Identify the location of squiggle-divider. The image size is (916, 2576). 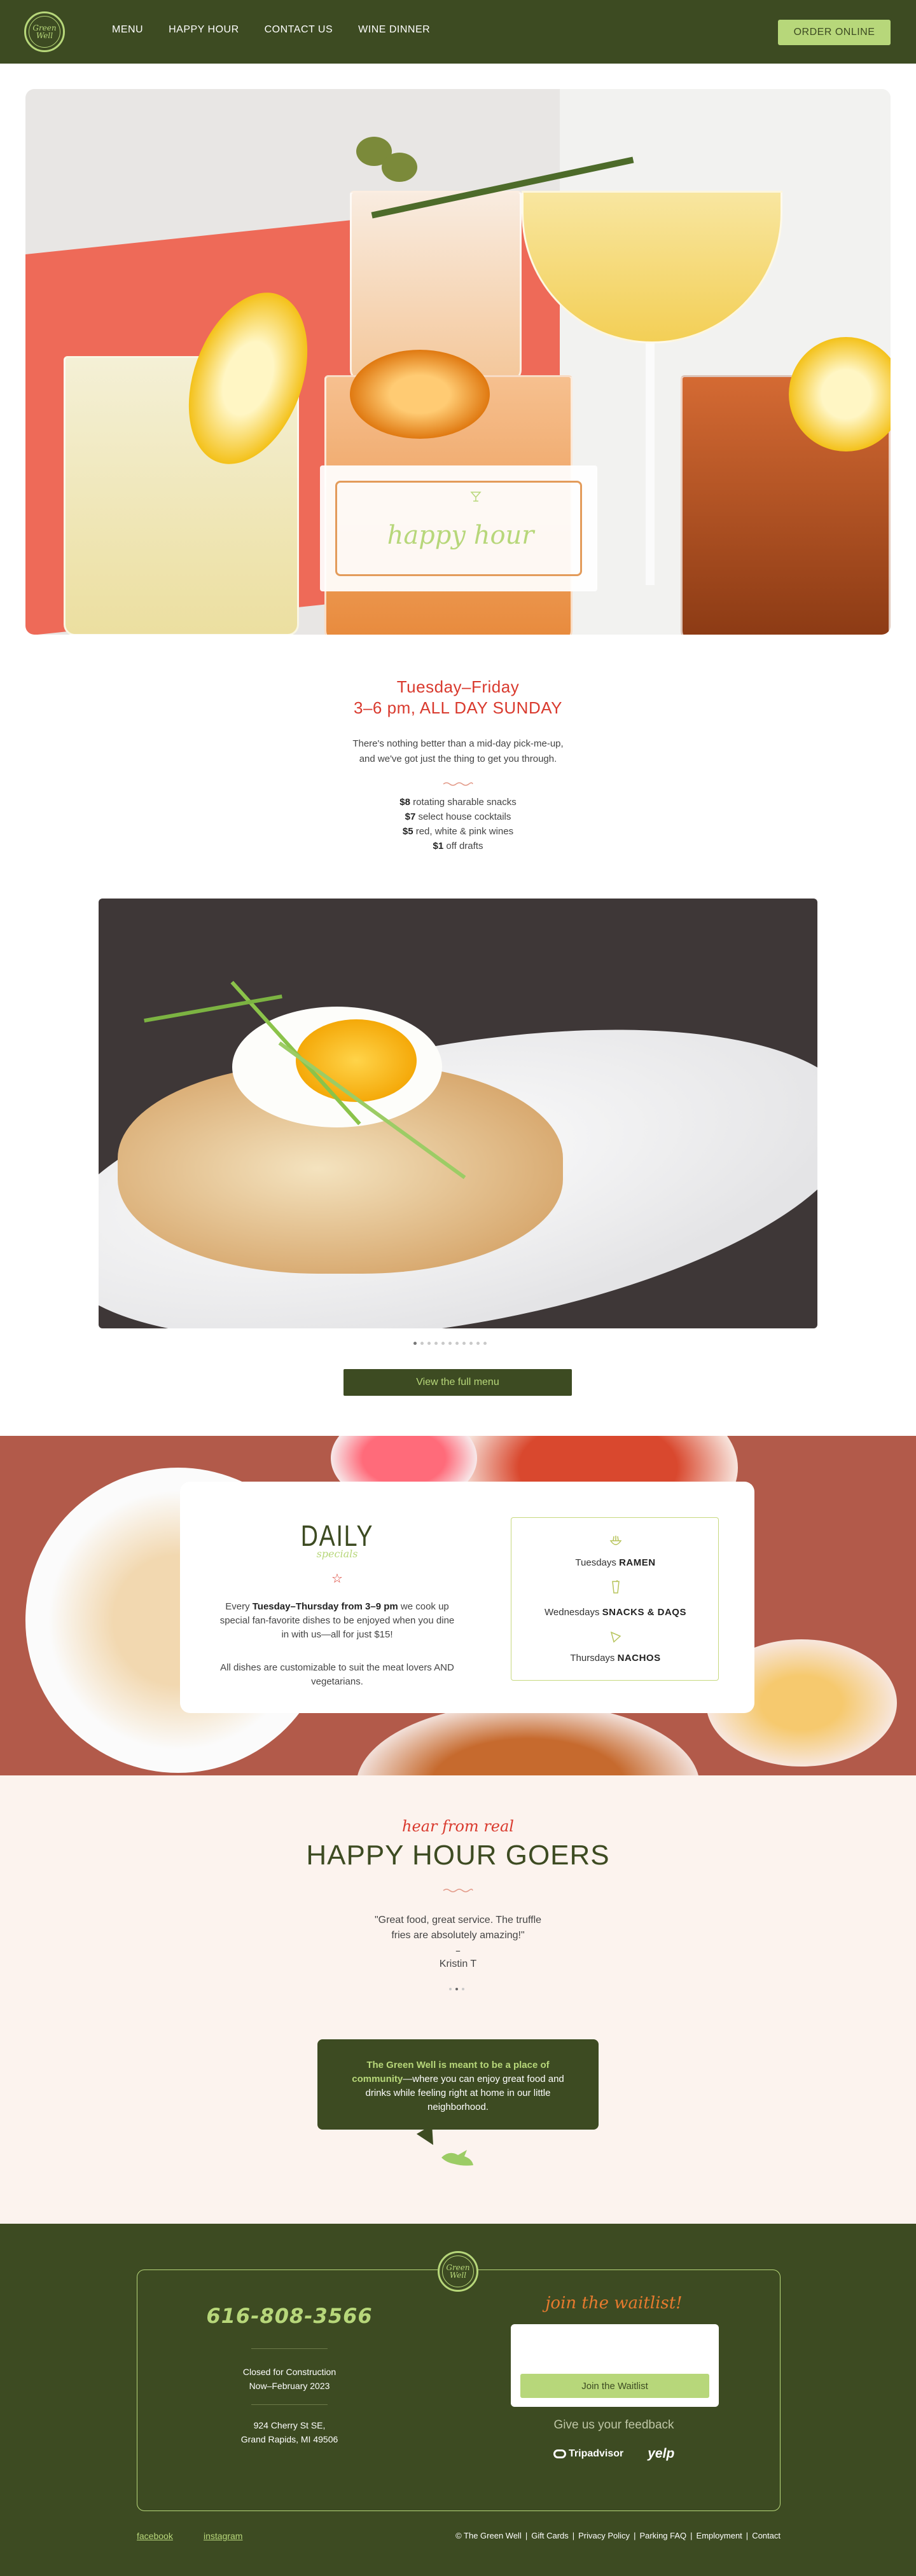
(458, 784).